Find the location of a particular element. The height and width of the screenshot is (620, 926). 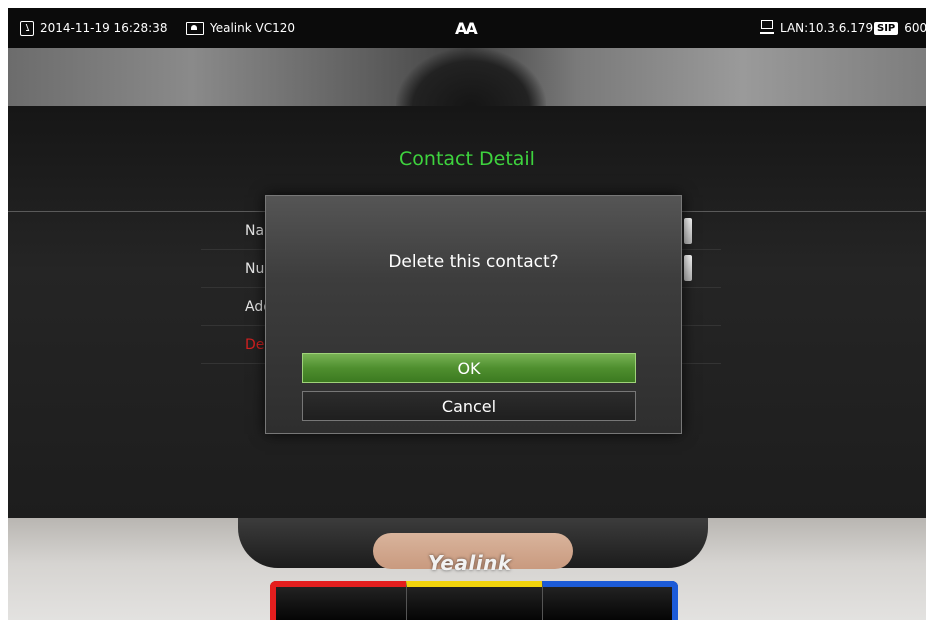

sip-account: 6002 is located at coordinates (915, 28).